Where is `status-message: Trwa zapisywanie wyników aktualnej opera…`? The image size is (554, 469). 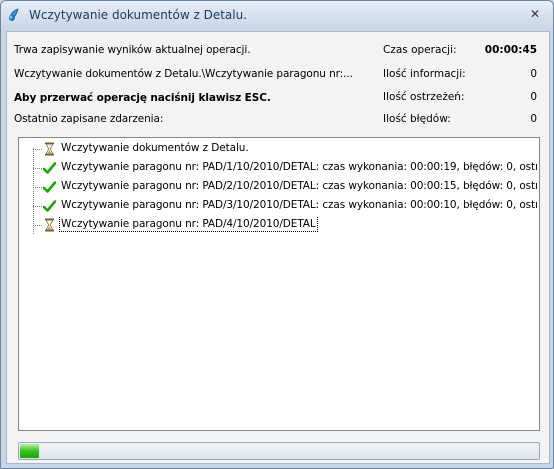
status-message: Trwa zapisywanie wyników aktualnej opera… is located at coordinates (132, 50).